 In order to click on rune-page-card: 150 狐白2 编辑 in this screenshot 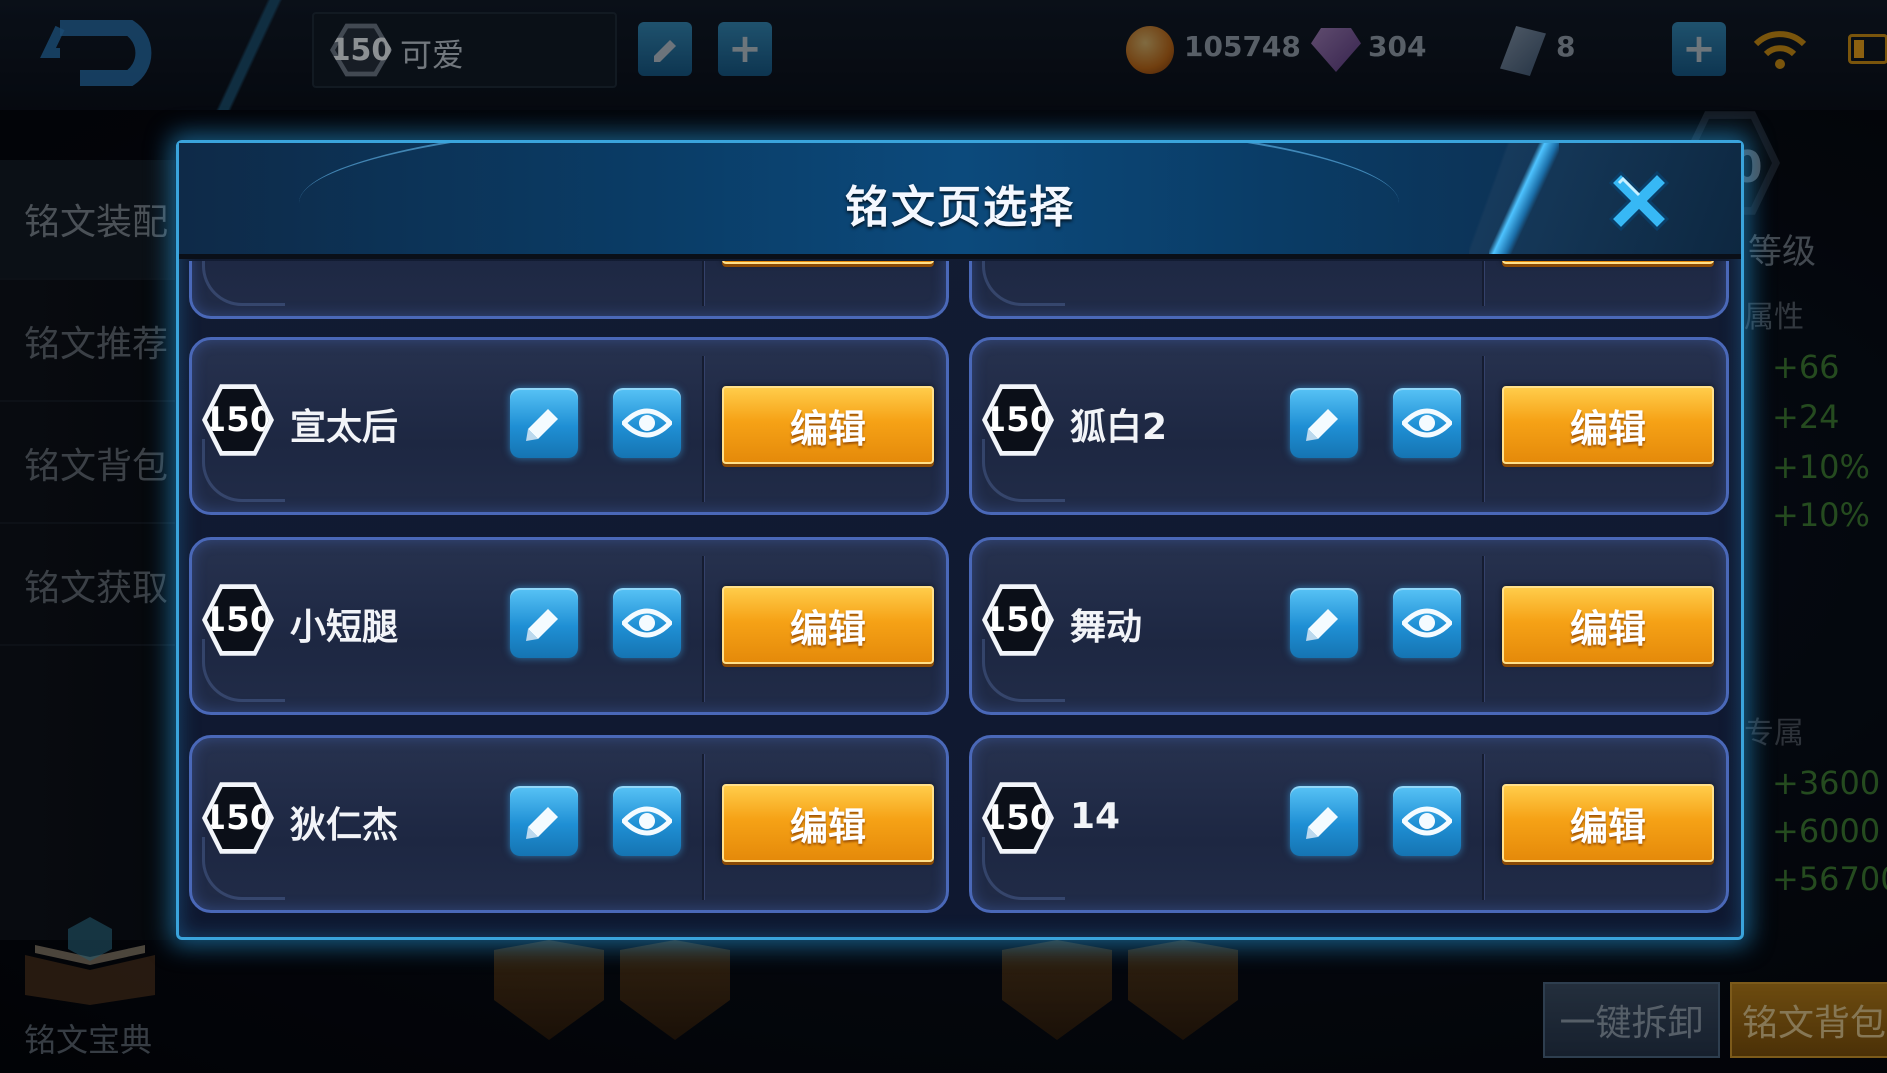, I will do `click(1349, 426)`.